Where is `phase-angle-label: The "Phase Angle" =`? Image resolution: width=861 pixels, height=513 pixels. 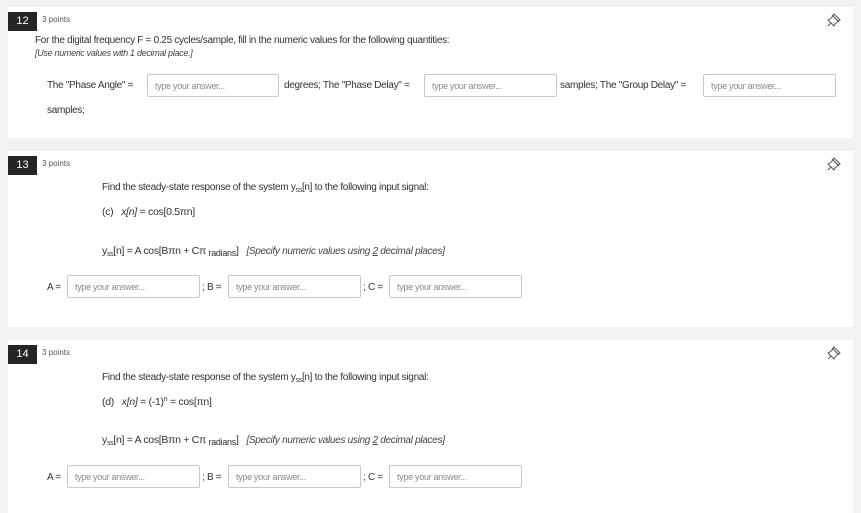 phase-angle-label: The "Phase Angle" = is located at coordinates (90, 85).